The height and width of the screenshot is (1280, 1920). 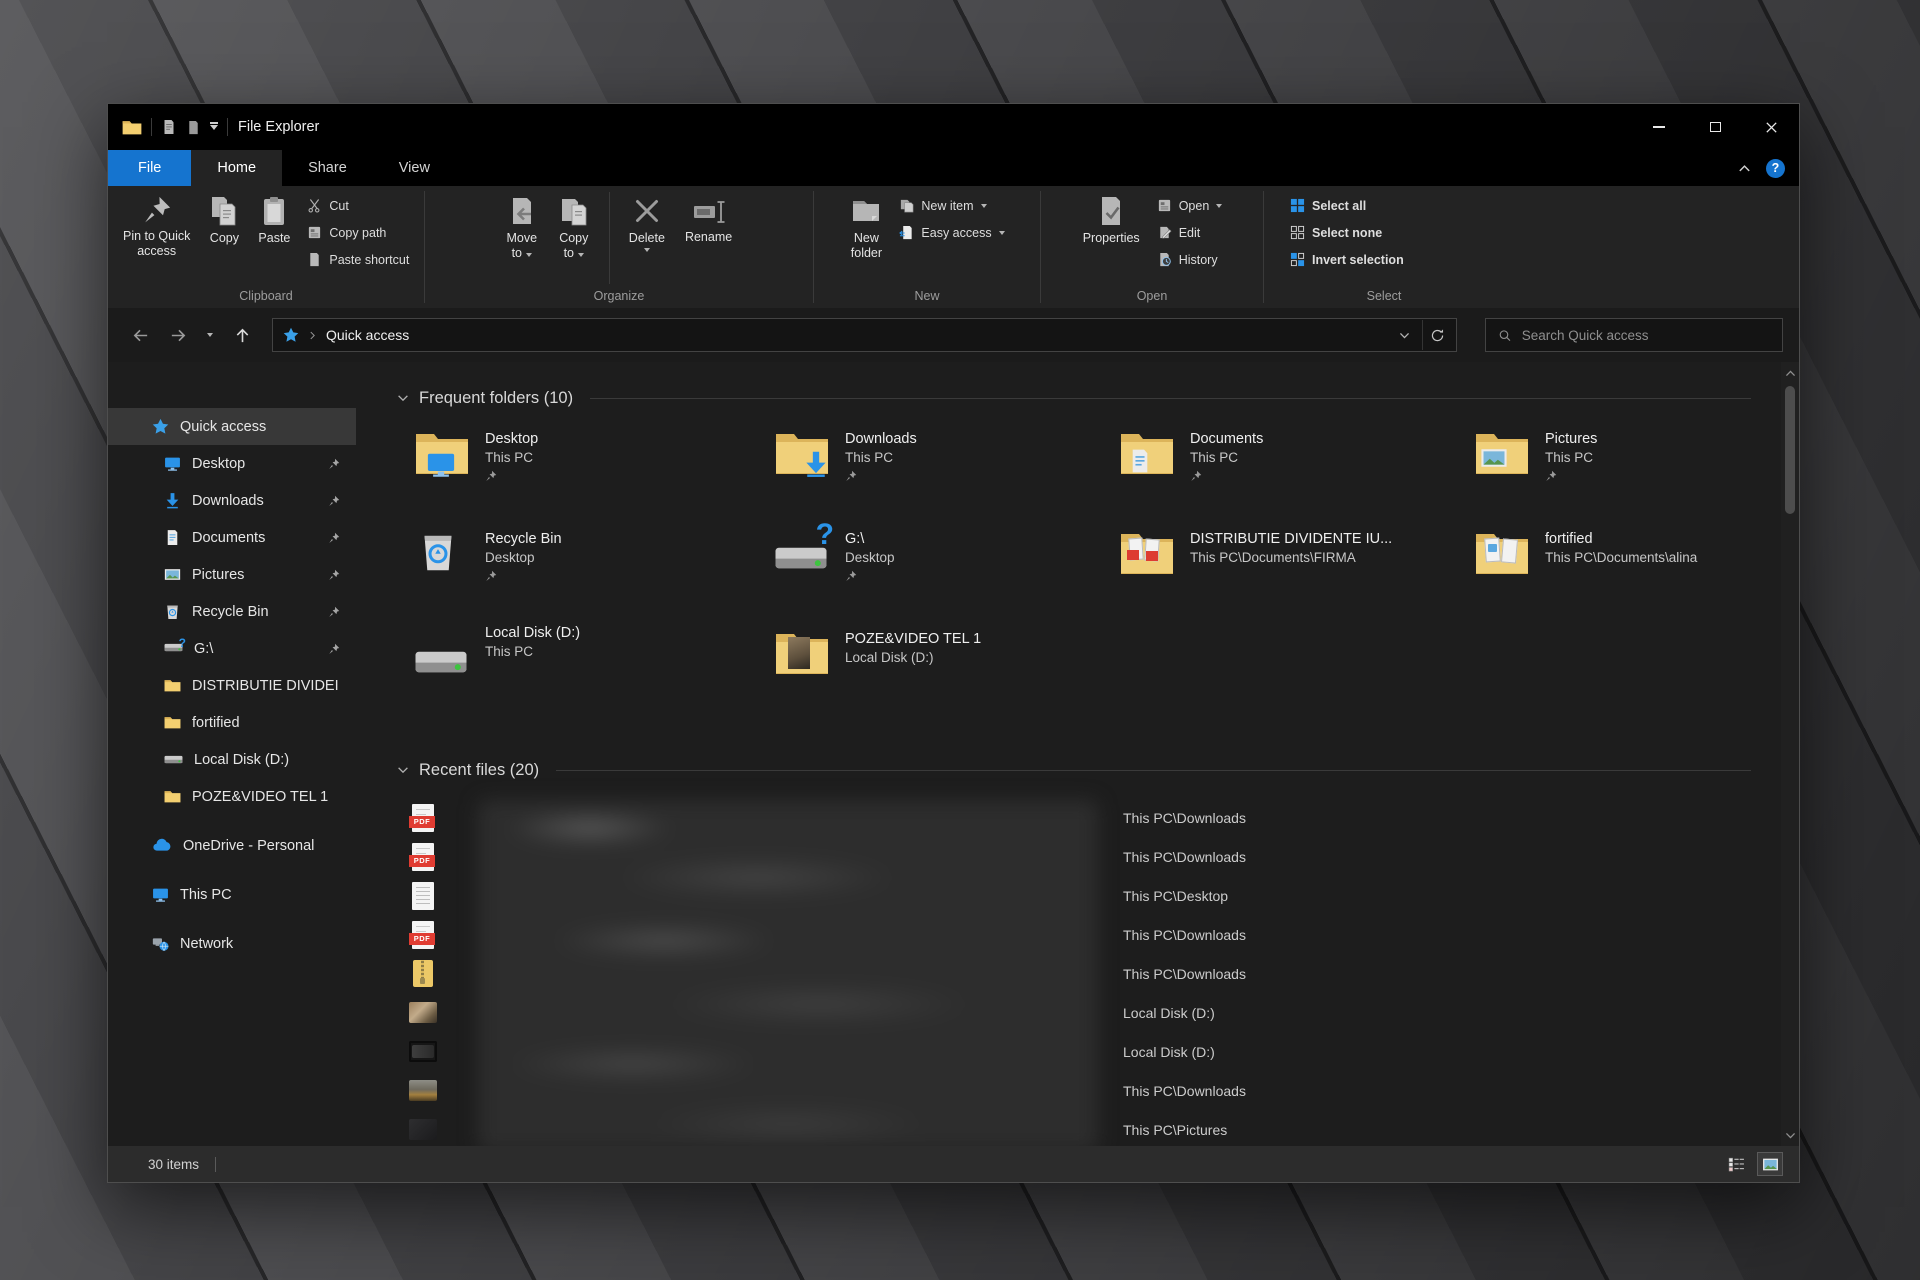 I want to click on frequent-folders-header: Frequent folders (10), so click(x=1088, y=398).